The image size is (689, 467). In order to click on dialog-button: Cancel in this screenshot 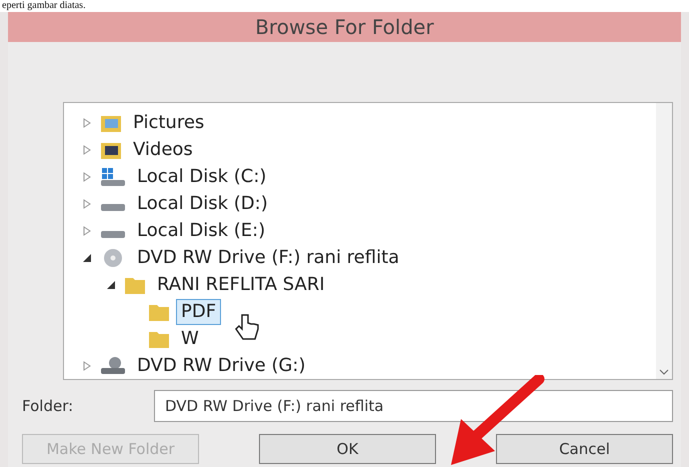, I will do `click(584, 449)`.